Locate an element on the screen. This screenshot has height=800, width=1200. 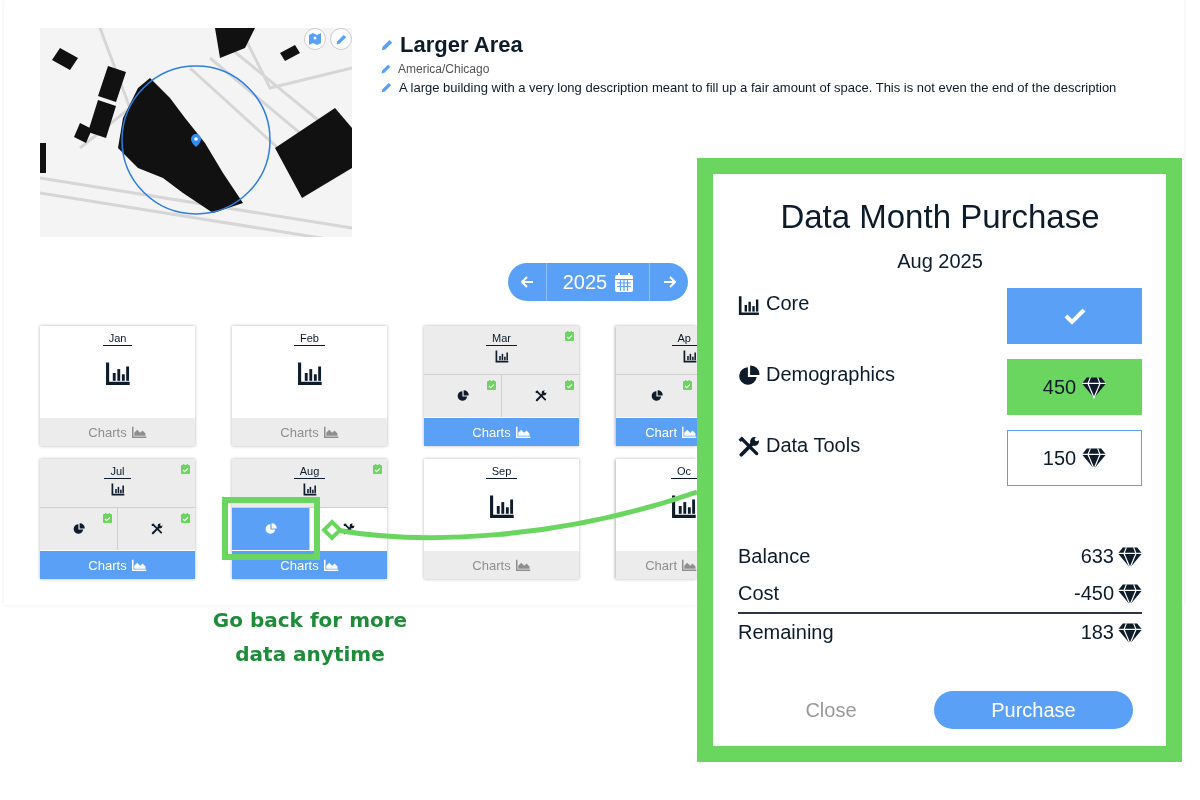
dialog-title: Data Month Purchase is located at coordinates (940, 217).